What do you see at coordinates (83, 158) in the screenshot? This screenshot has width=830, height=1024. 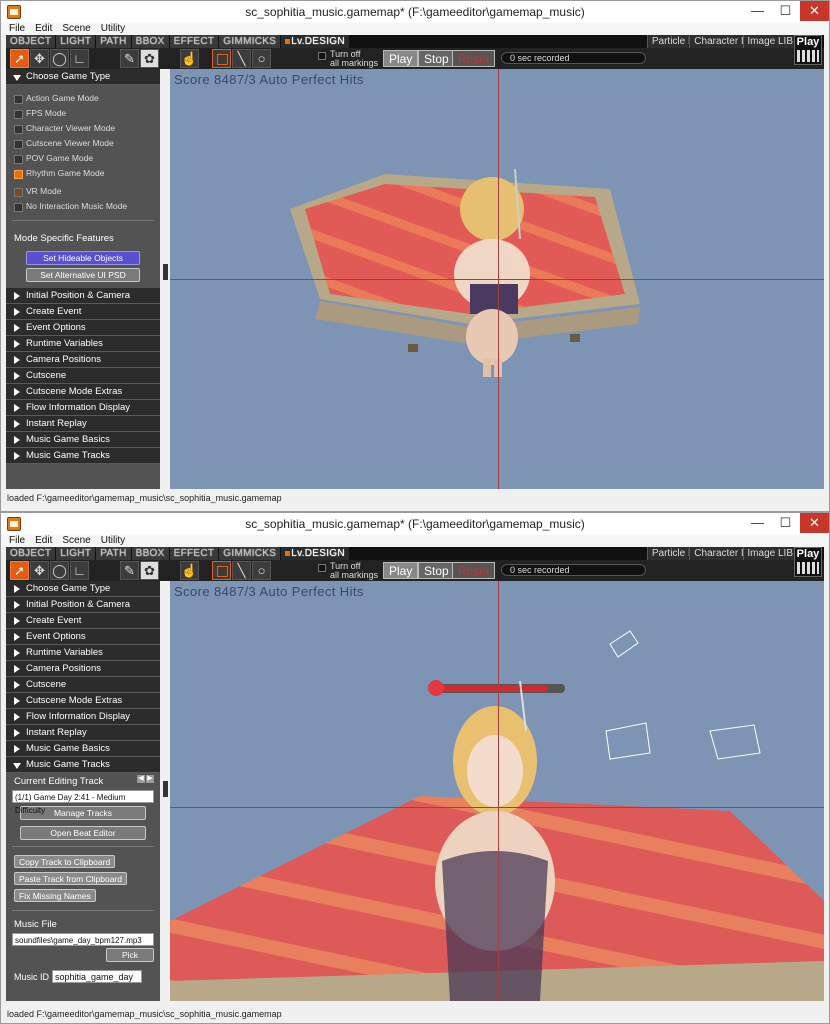 I see `mode-pov: POV Game Mode` at bounding box center [83, 158].